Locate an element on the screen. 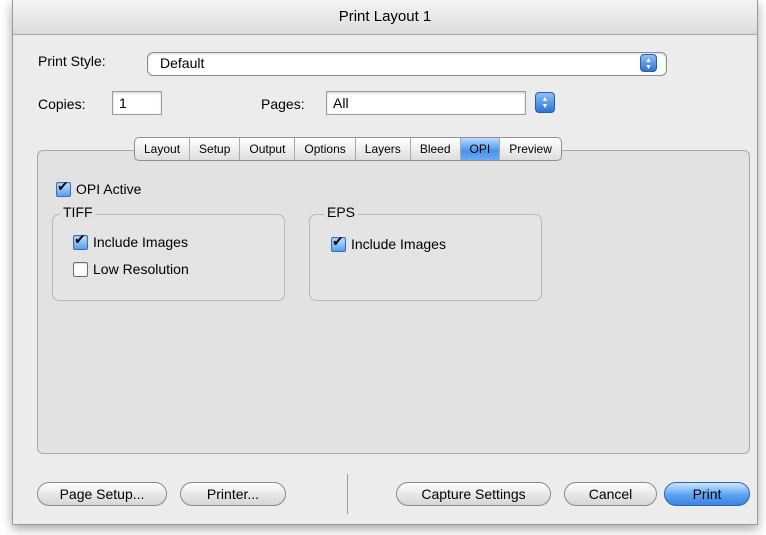  tab-preview: Preview is located at coordinates (530, 149).